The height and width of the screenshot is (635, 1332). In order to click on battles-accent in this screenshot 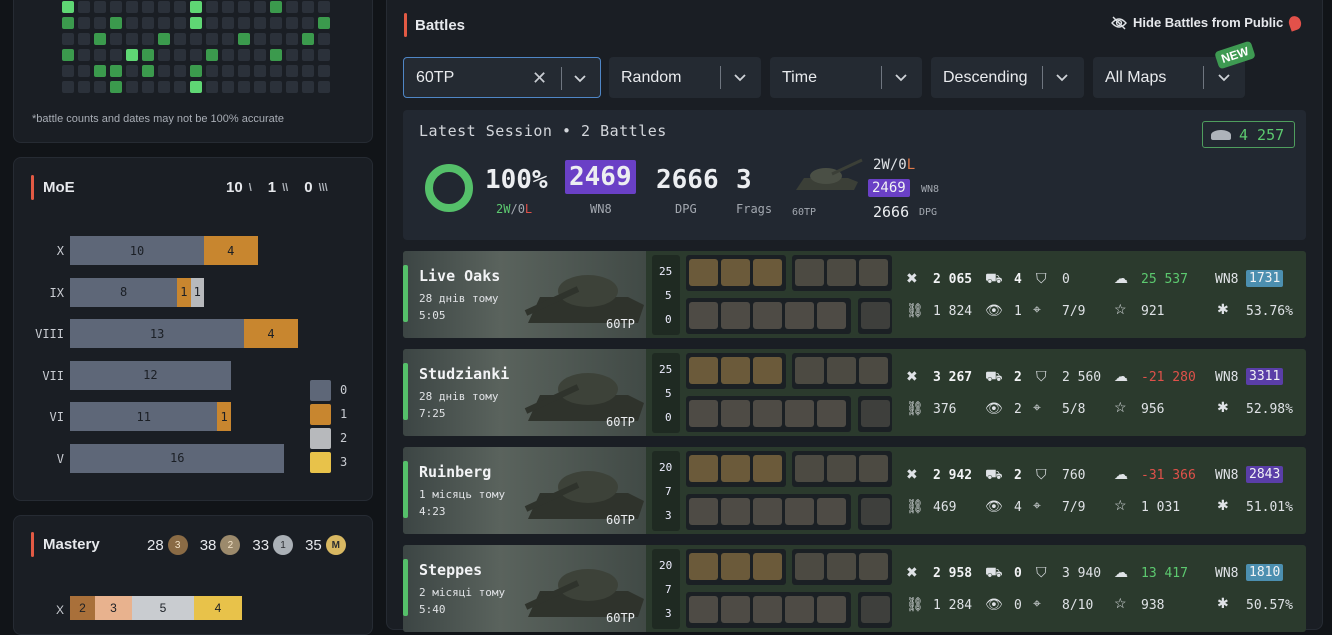, I will do `click(405, 25)`.